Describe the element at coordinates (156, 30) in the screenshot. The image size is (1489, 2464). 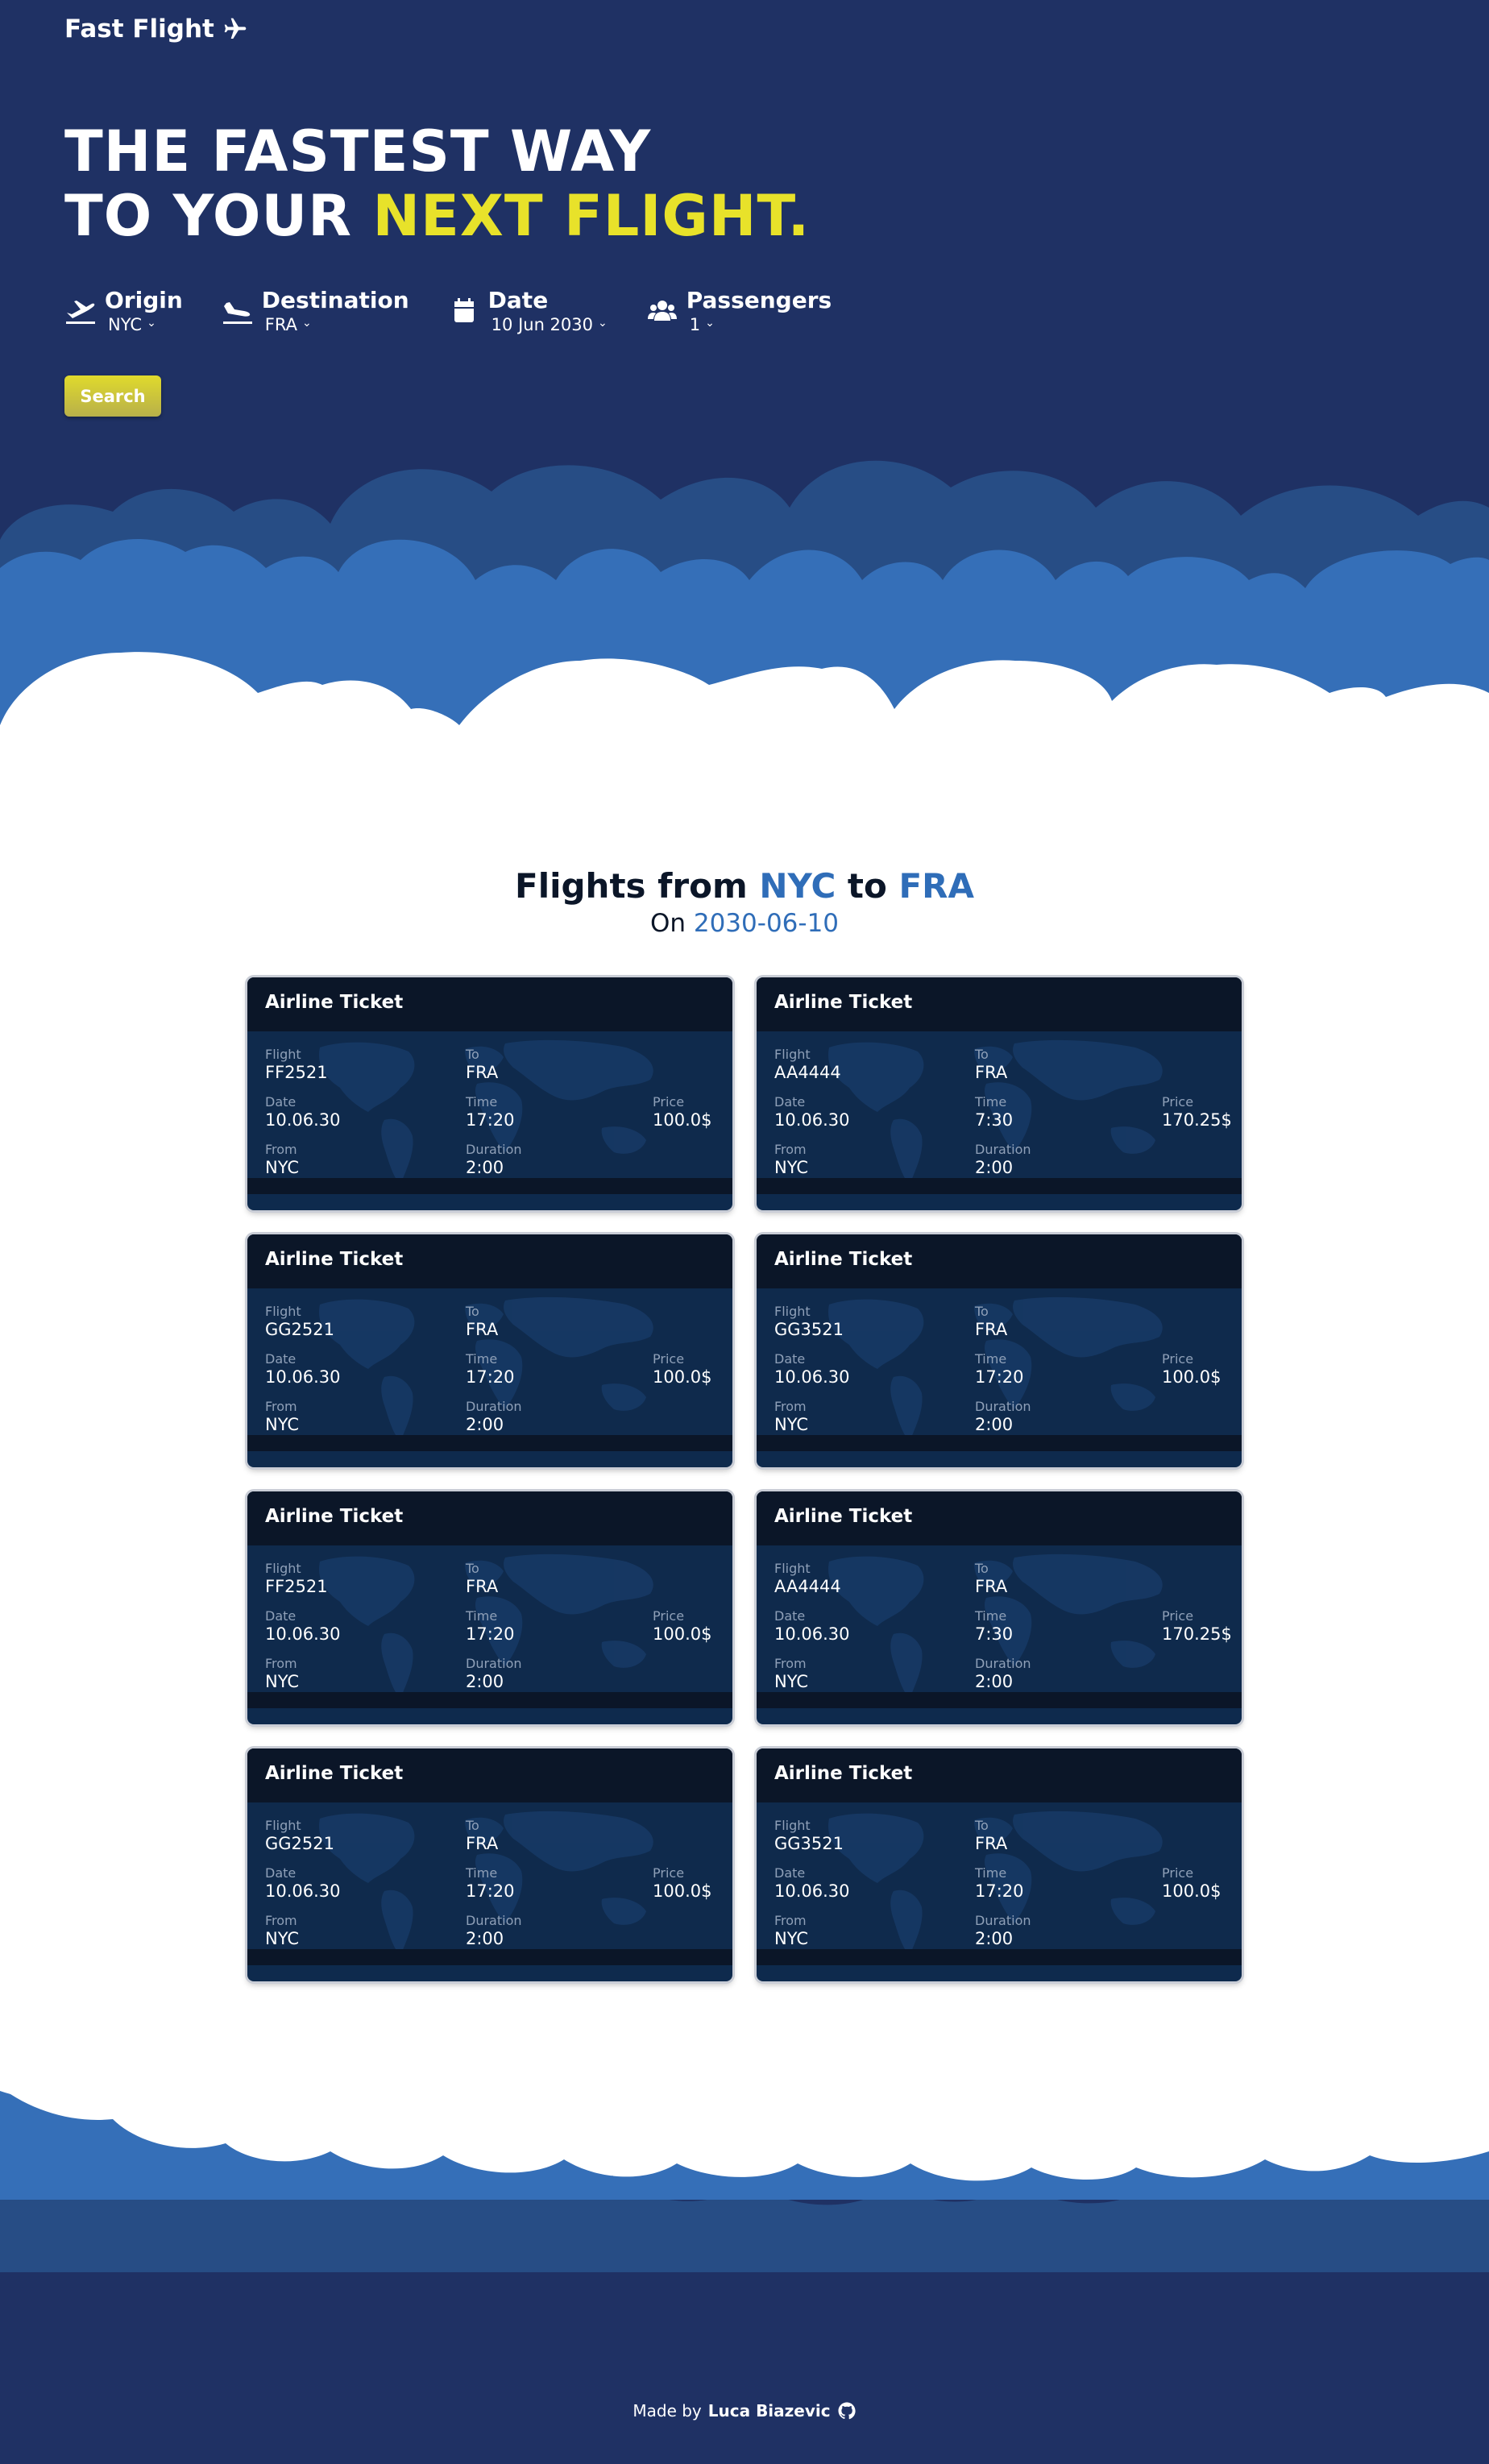
I see `brand-logo: Fast Flight` at that location.